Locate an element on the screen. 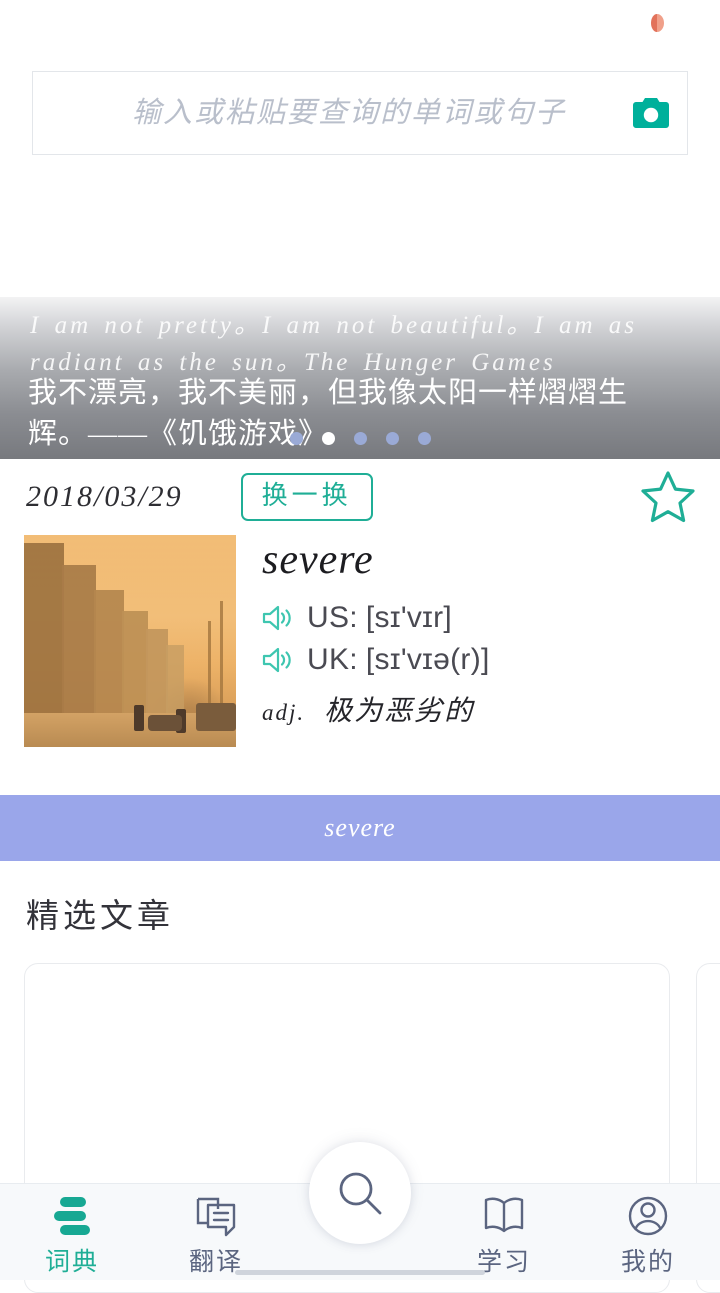 The width and height of the screenshot is (720, 1293). featured-articles-title: 精选文章 is located at coordinates (100, 917).